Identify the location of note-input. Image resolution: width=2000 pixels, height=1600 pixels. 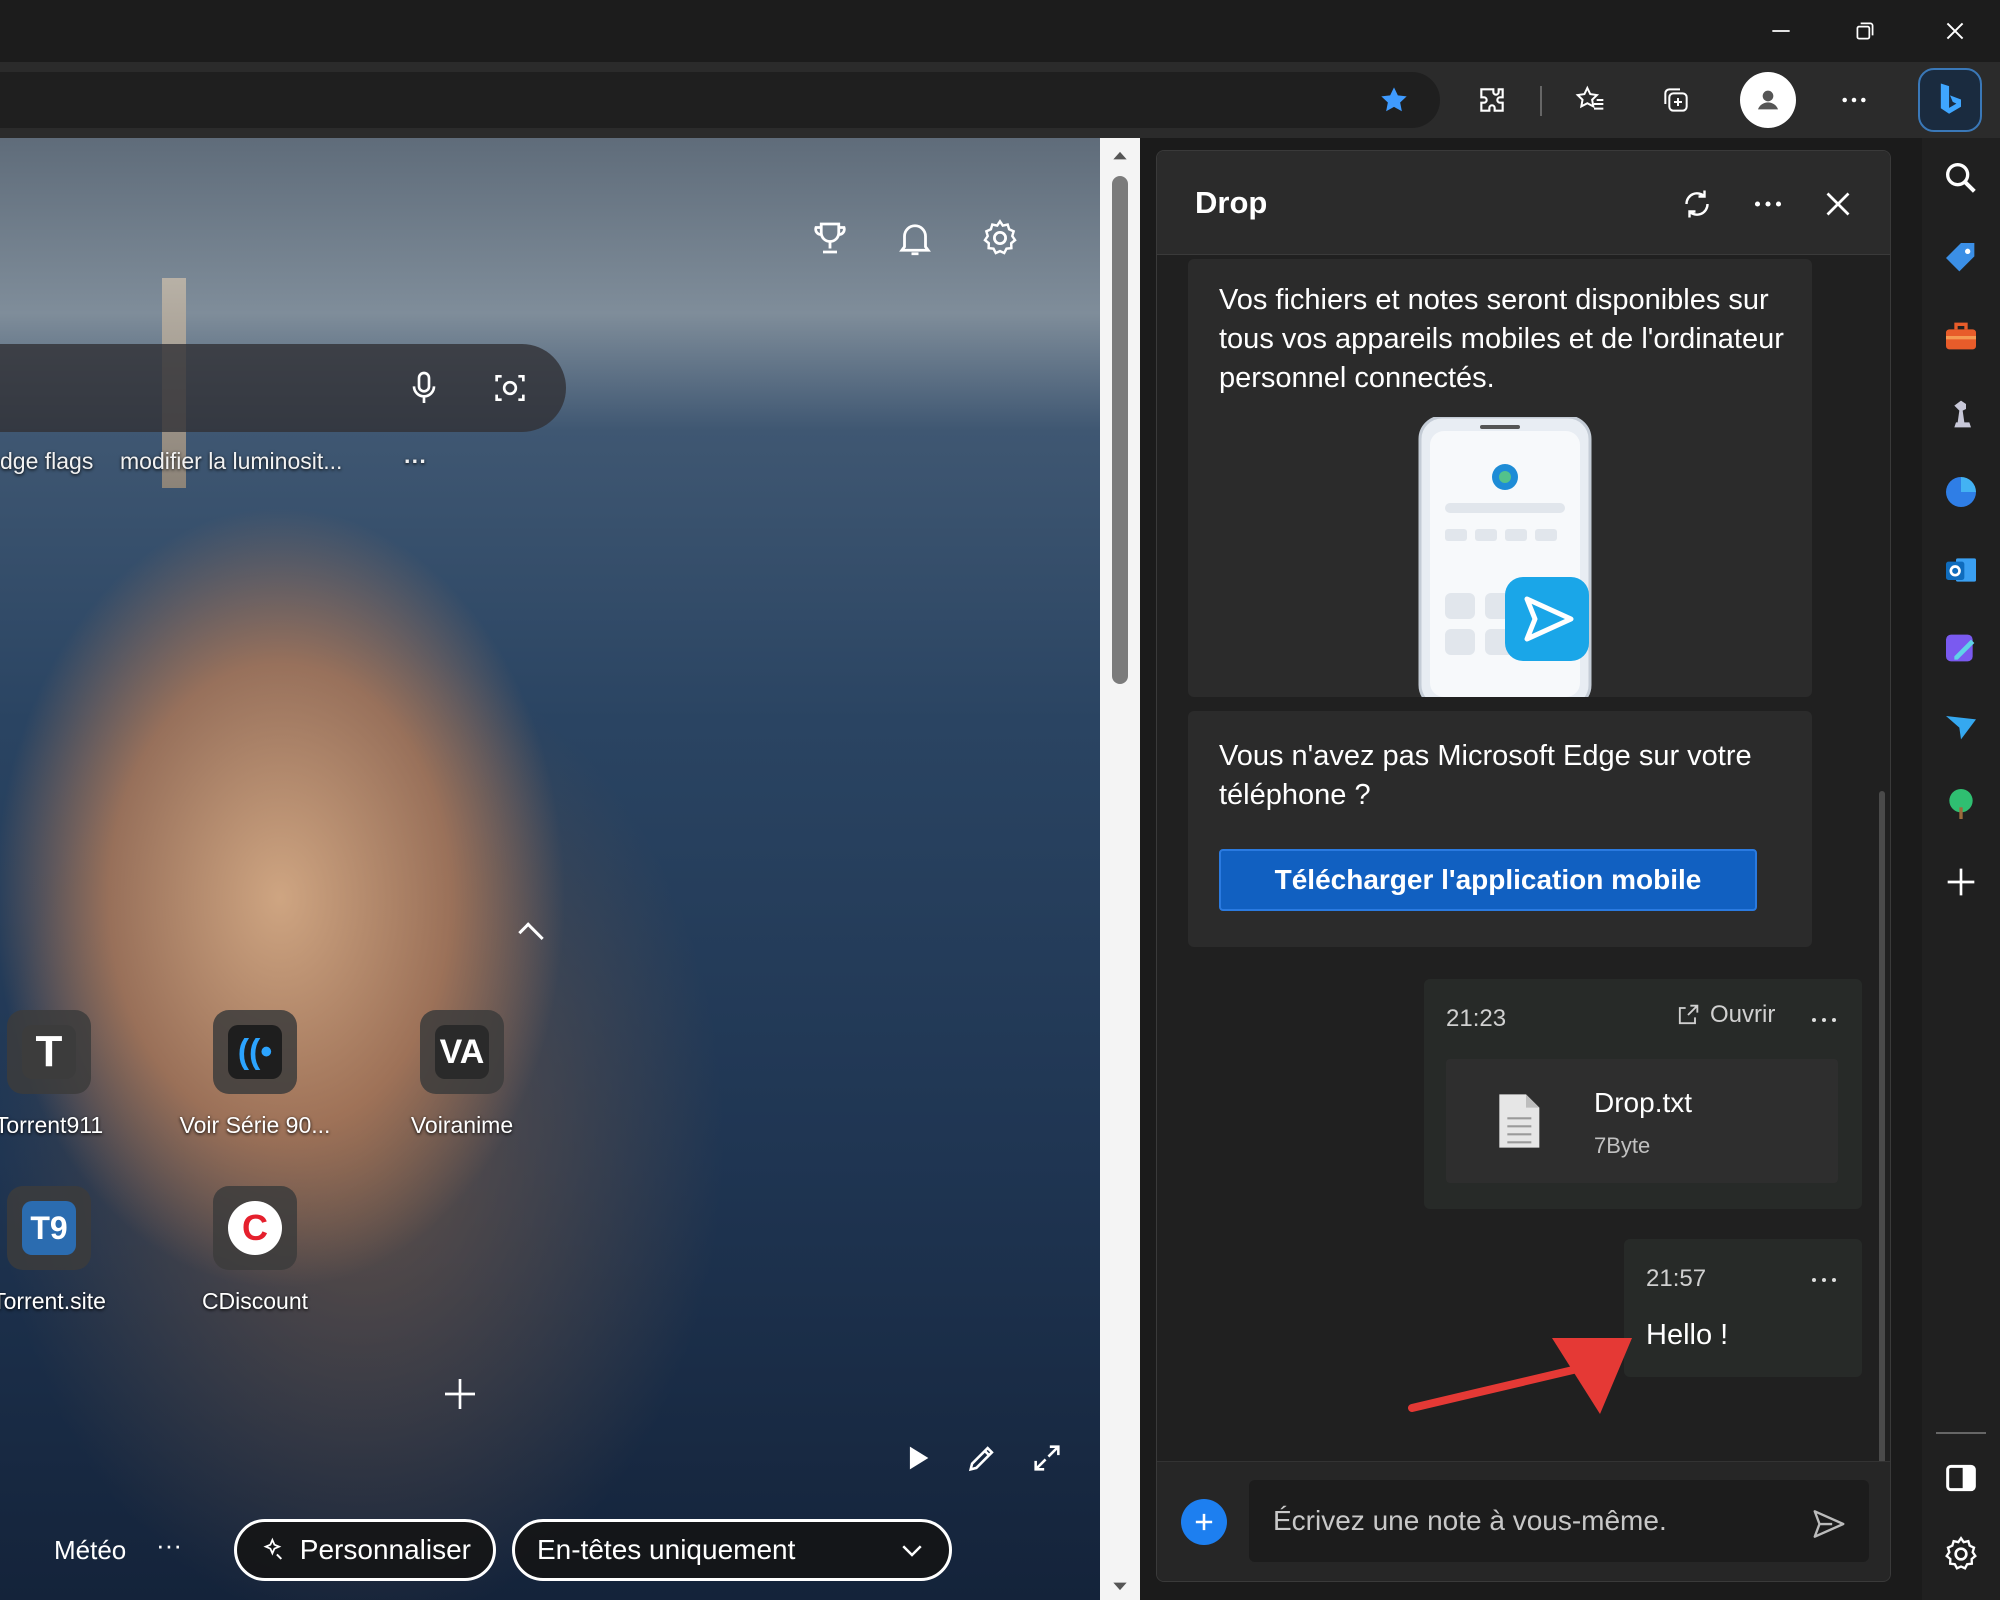
(1559, 1521).